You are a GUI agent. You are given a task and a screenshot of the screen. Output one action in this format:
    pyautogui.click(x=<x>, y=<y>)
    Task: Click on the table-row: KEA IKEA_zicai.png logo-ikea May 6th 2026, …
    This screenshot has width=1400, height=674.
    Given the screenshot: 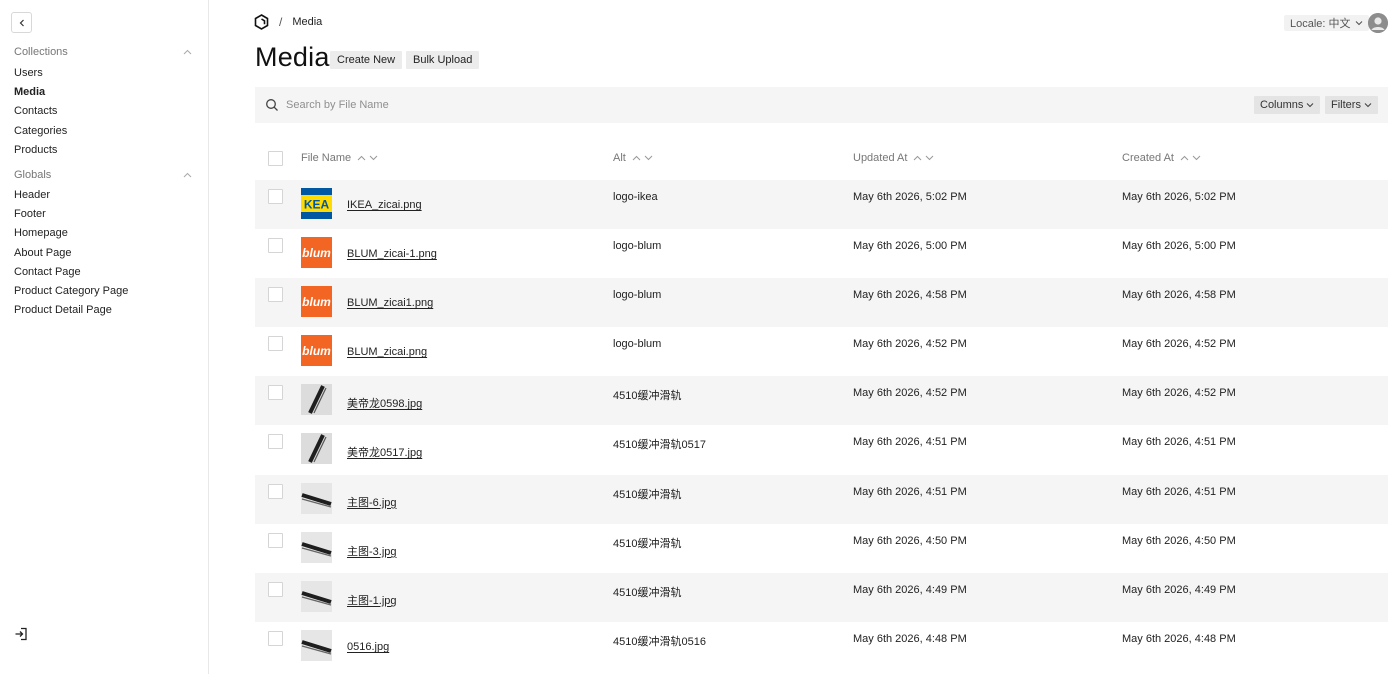 What is the action you would take?
    pyautogui.click(x=821, y=205)
    